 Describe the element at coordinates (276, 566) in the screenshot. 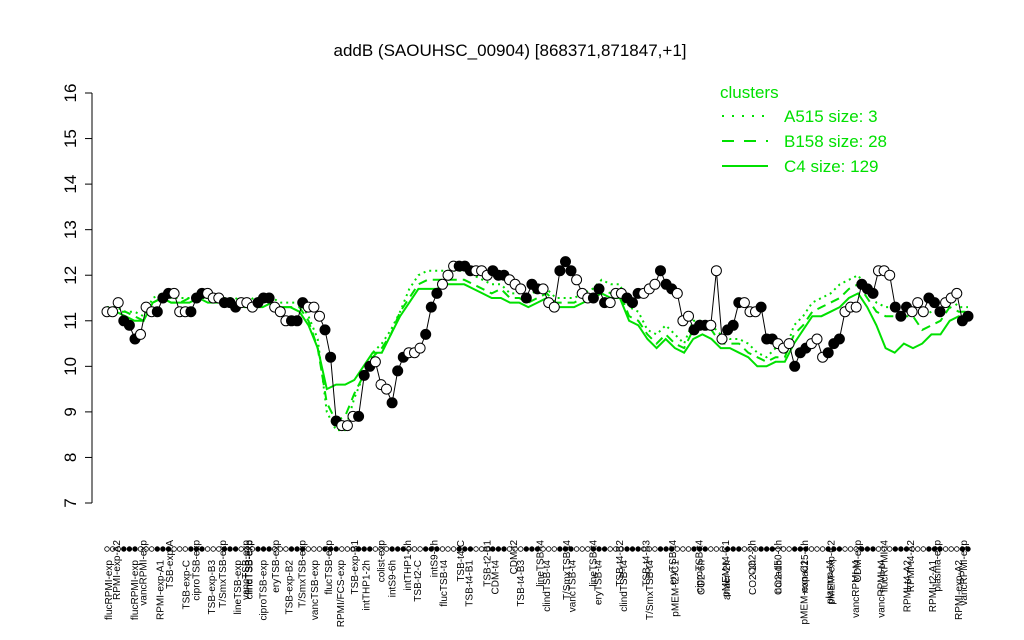

I see `x-tick-label: eryTSB-exp` at that location.